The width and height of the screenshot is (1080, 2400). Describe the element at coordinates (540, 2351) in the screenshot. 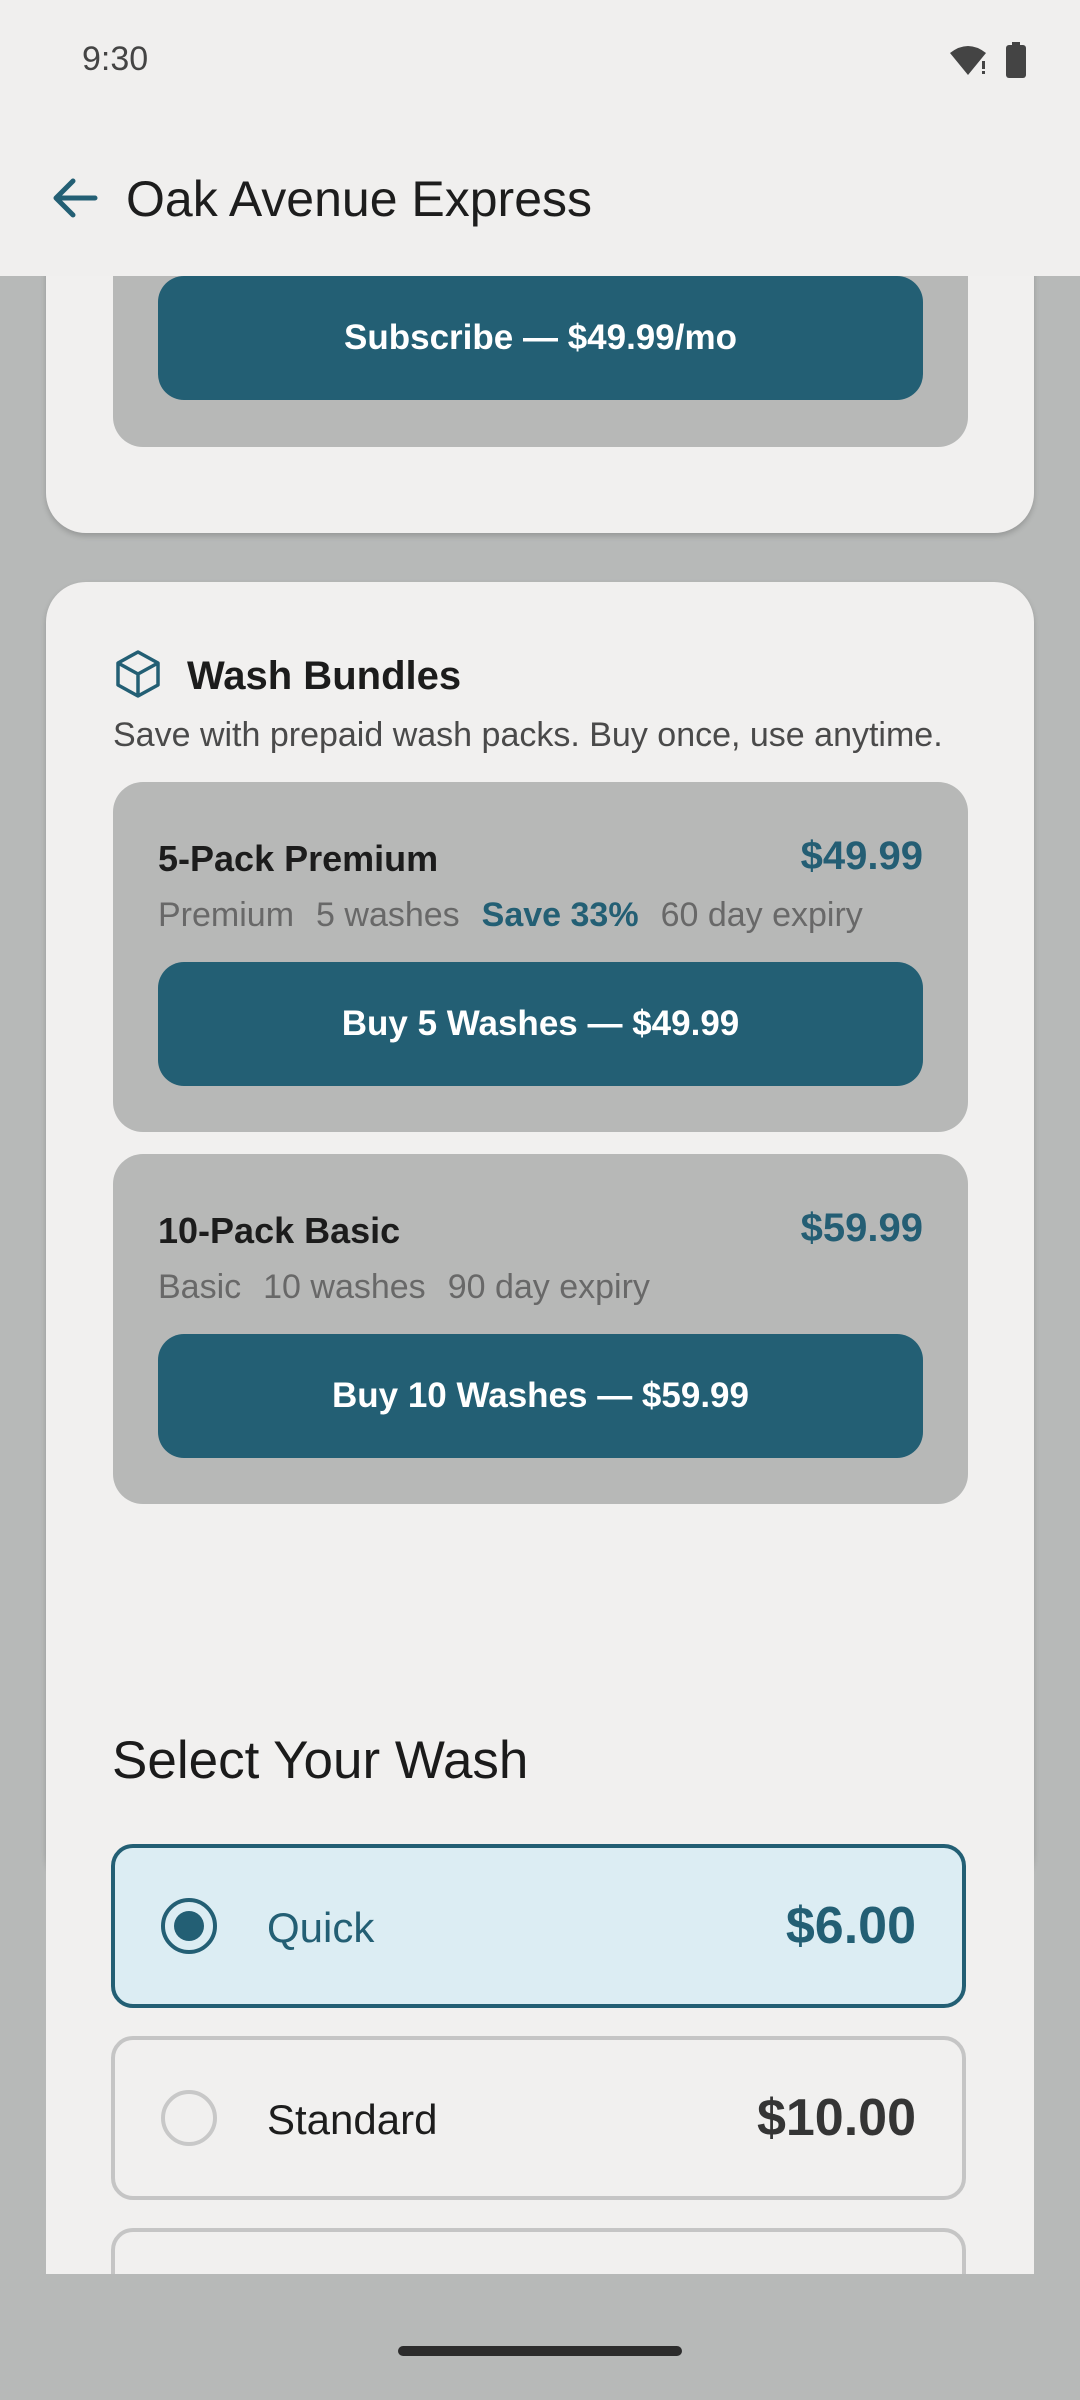

I see `gesture-nav-handle` at that location.